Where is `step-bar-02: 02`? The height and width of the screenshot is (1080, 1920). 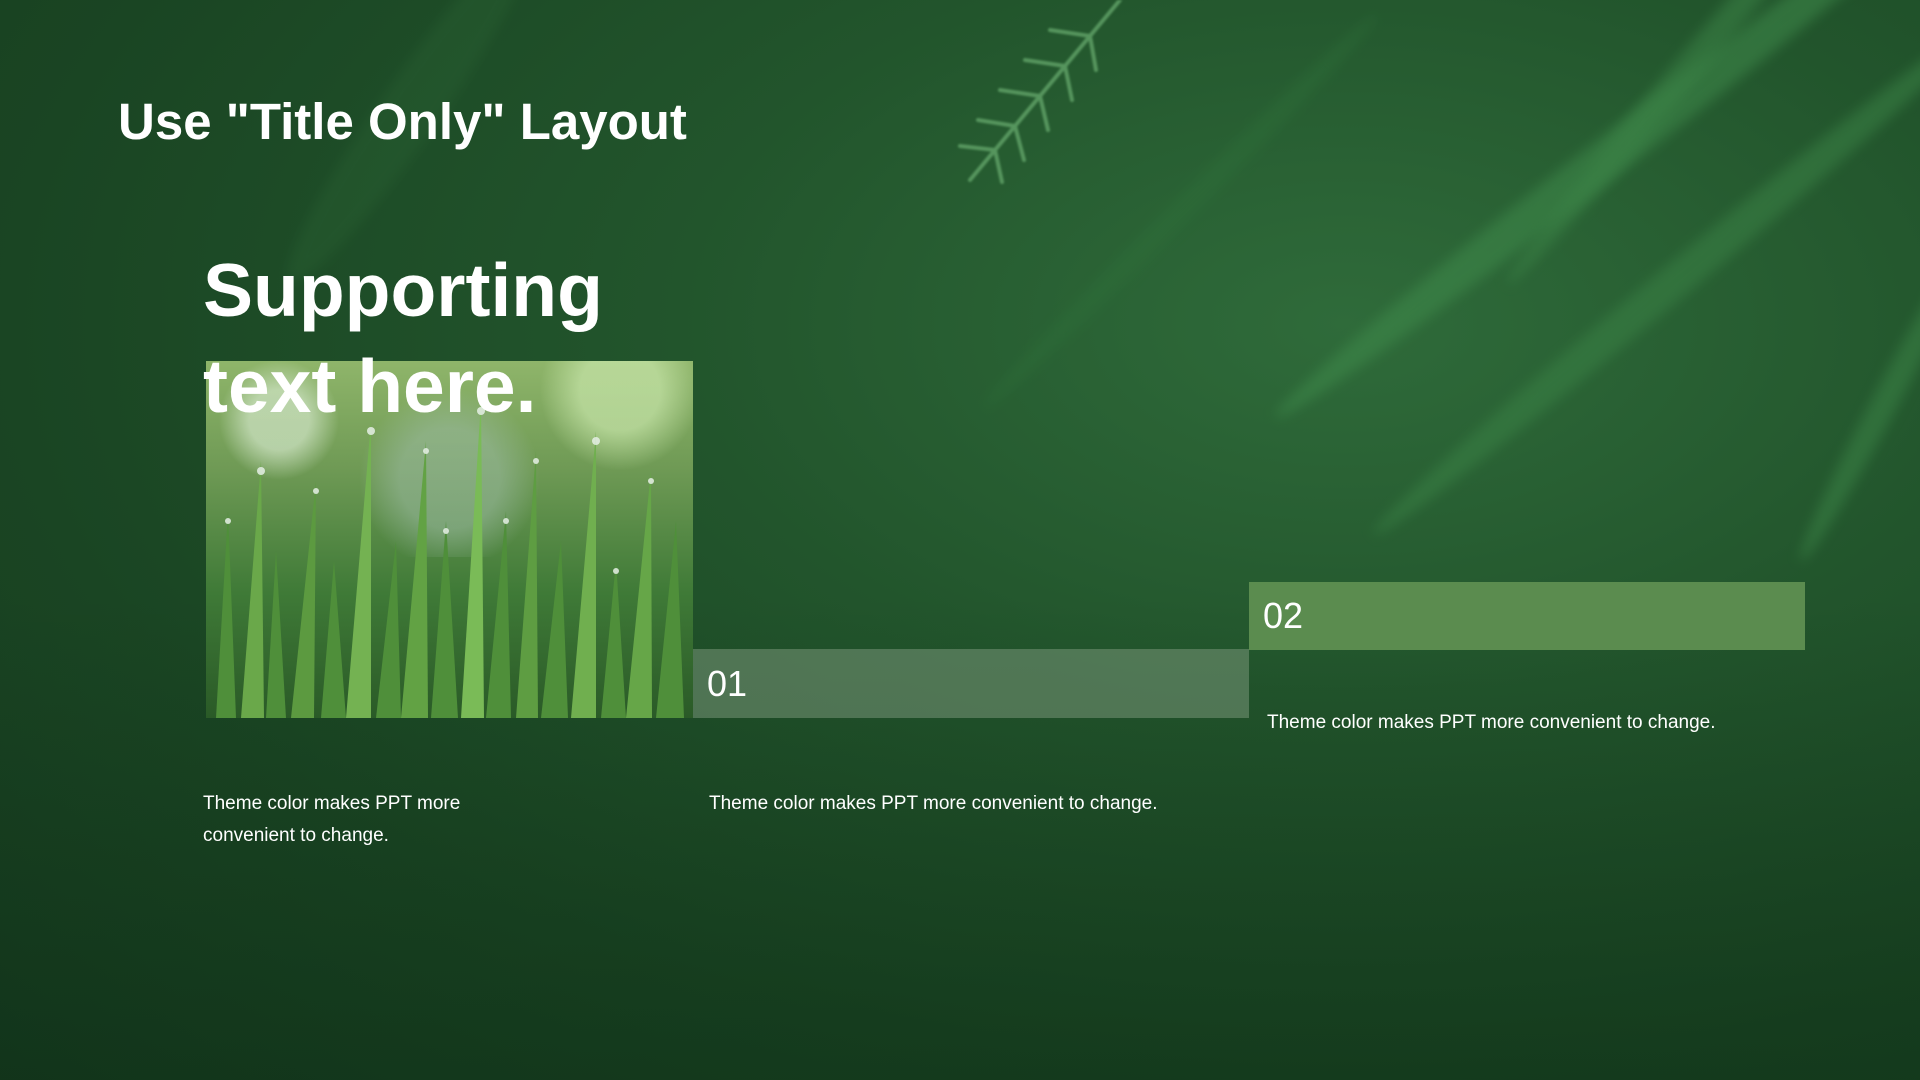 step-bar-02: 02 is located at coordinates (1527, 616).